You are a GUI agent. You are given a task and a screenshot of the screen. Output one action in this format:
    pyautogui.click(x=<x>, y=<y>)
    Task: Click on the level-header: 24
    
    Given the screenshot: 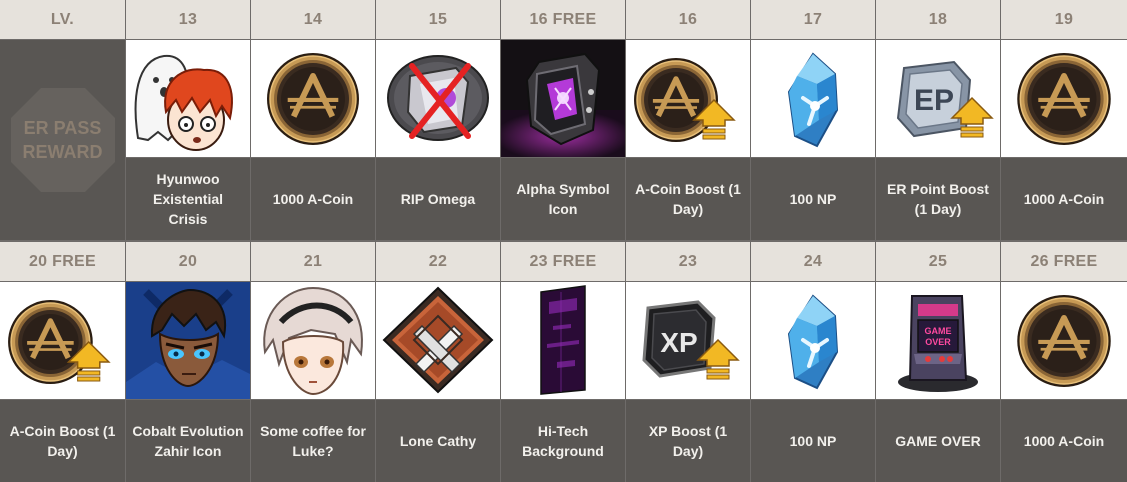 What is the action you would take?
    pyautogui.click(x=813, y=261)
    